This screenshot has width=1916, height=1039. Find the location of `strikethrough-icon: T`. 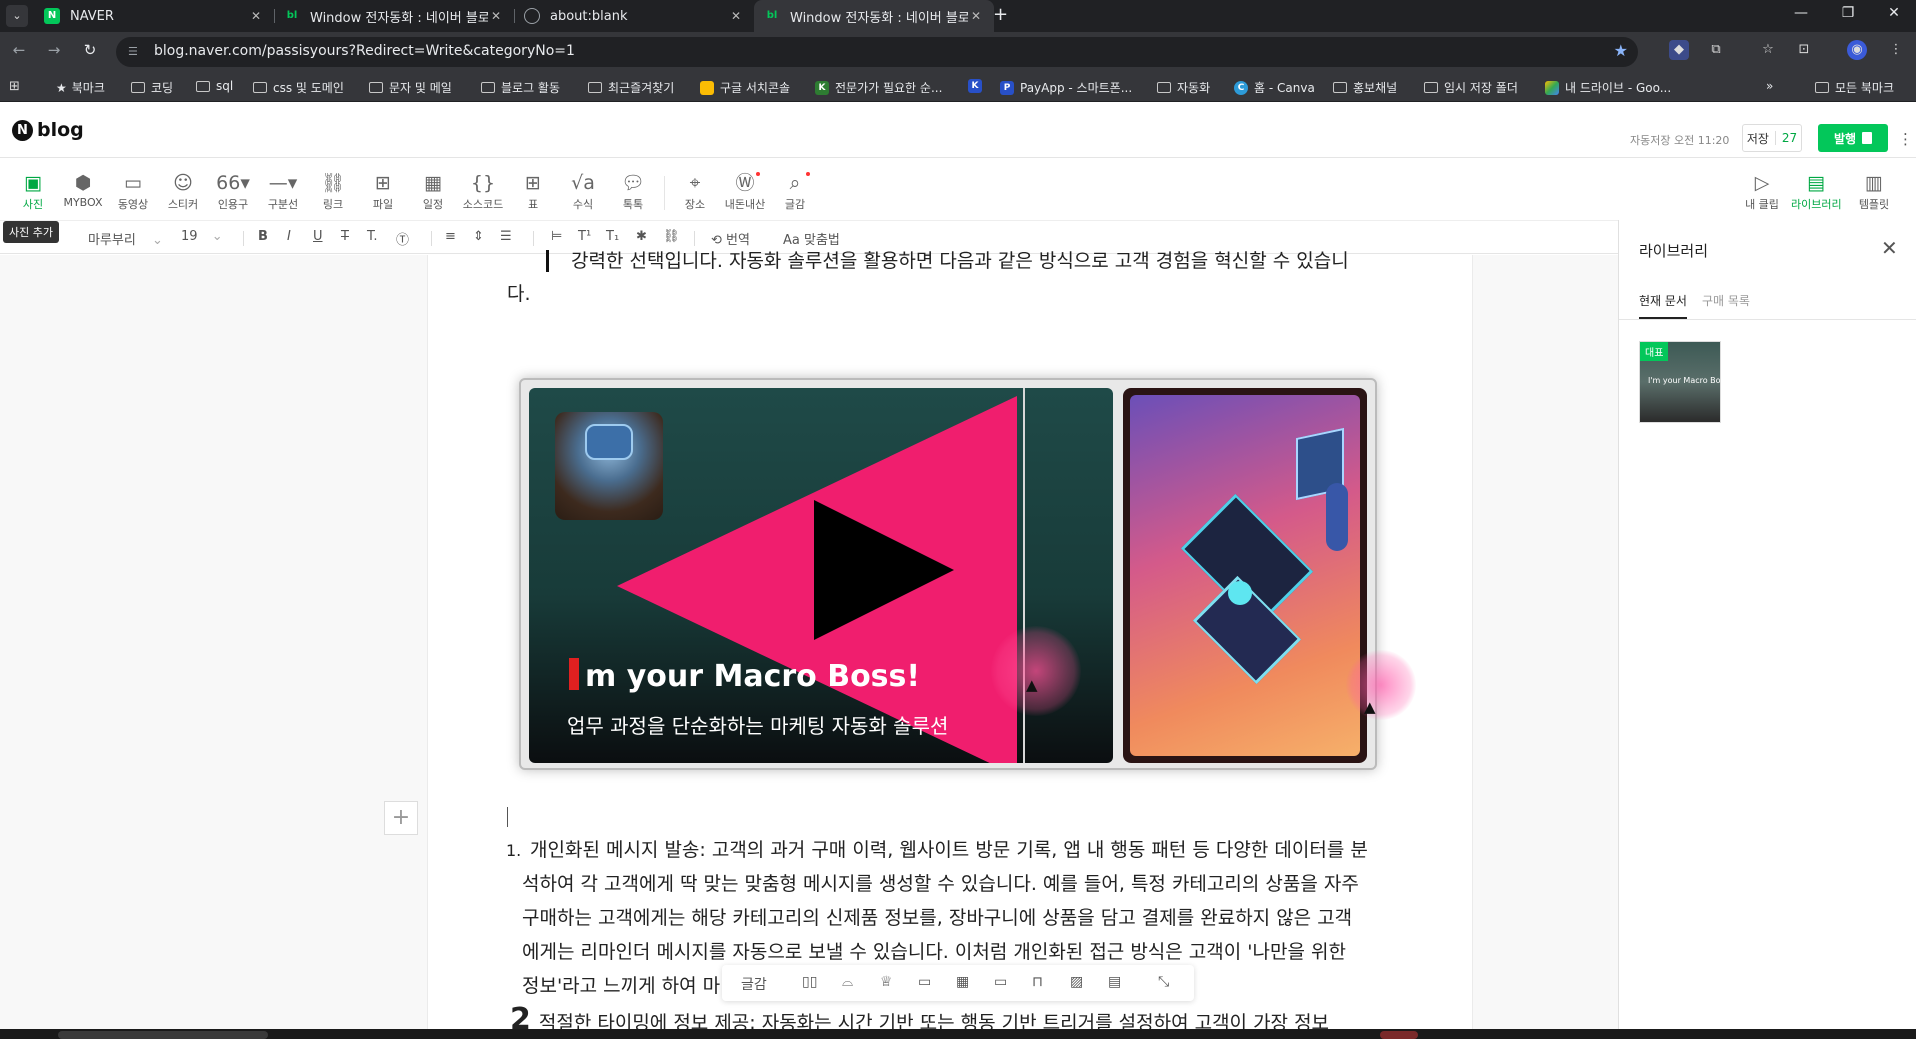

strikethrough-icon: T is located at coordinates (345, 236).